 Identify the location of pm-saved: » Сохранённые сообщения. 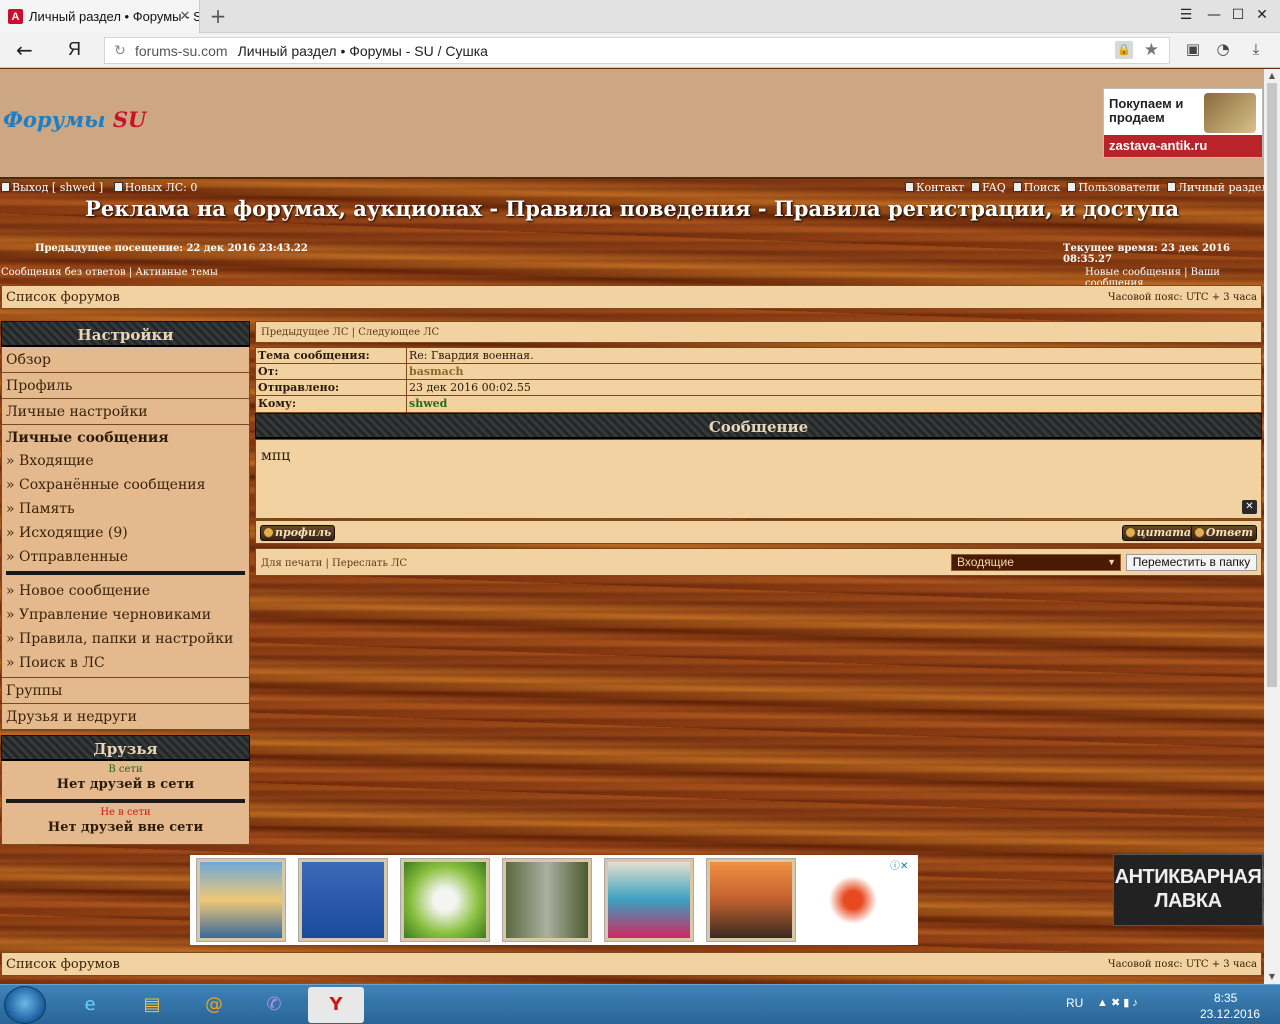
(125, 485).